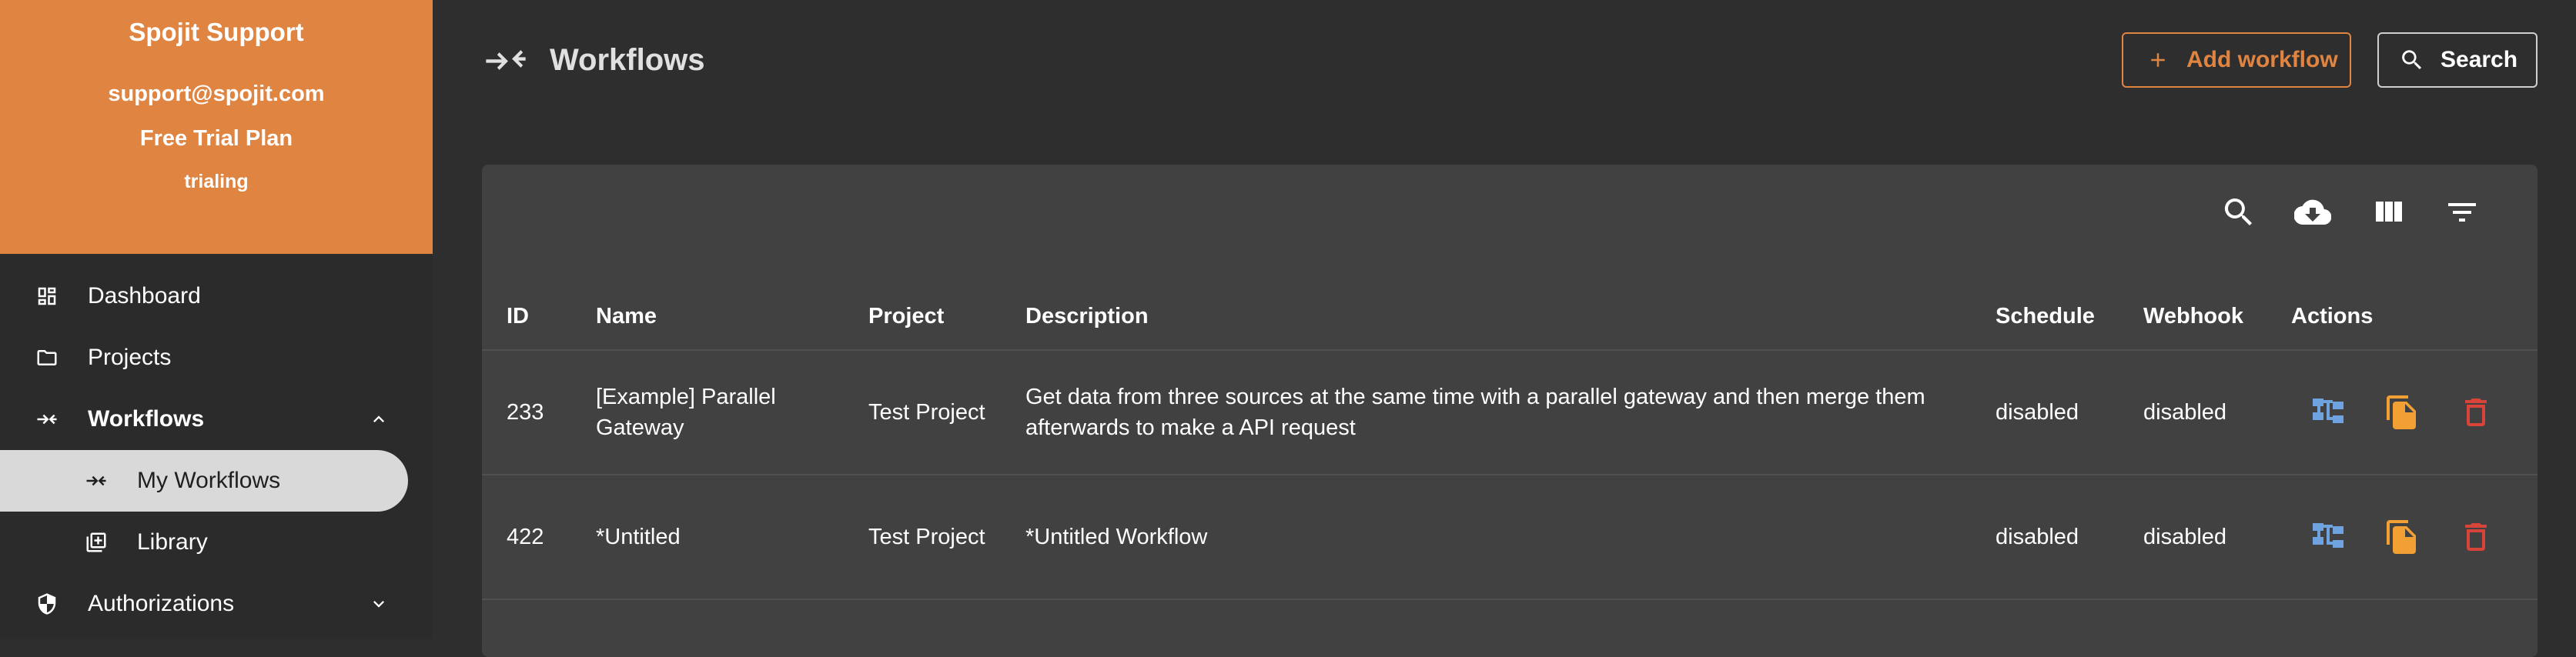 The image size is (2576, 657). I want to click on column-header-project: Project, so click(906, 316).